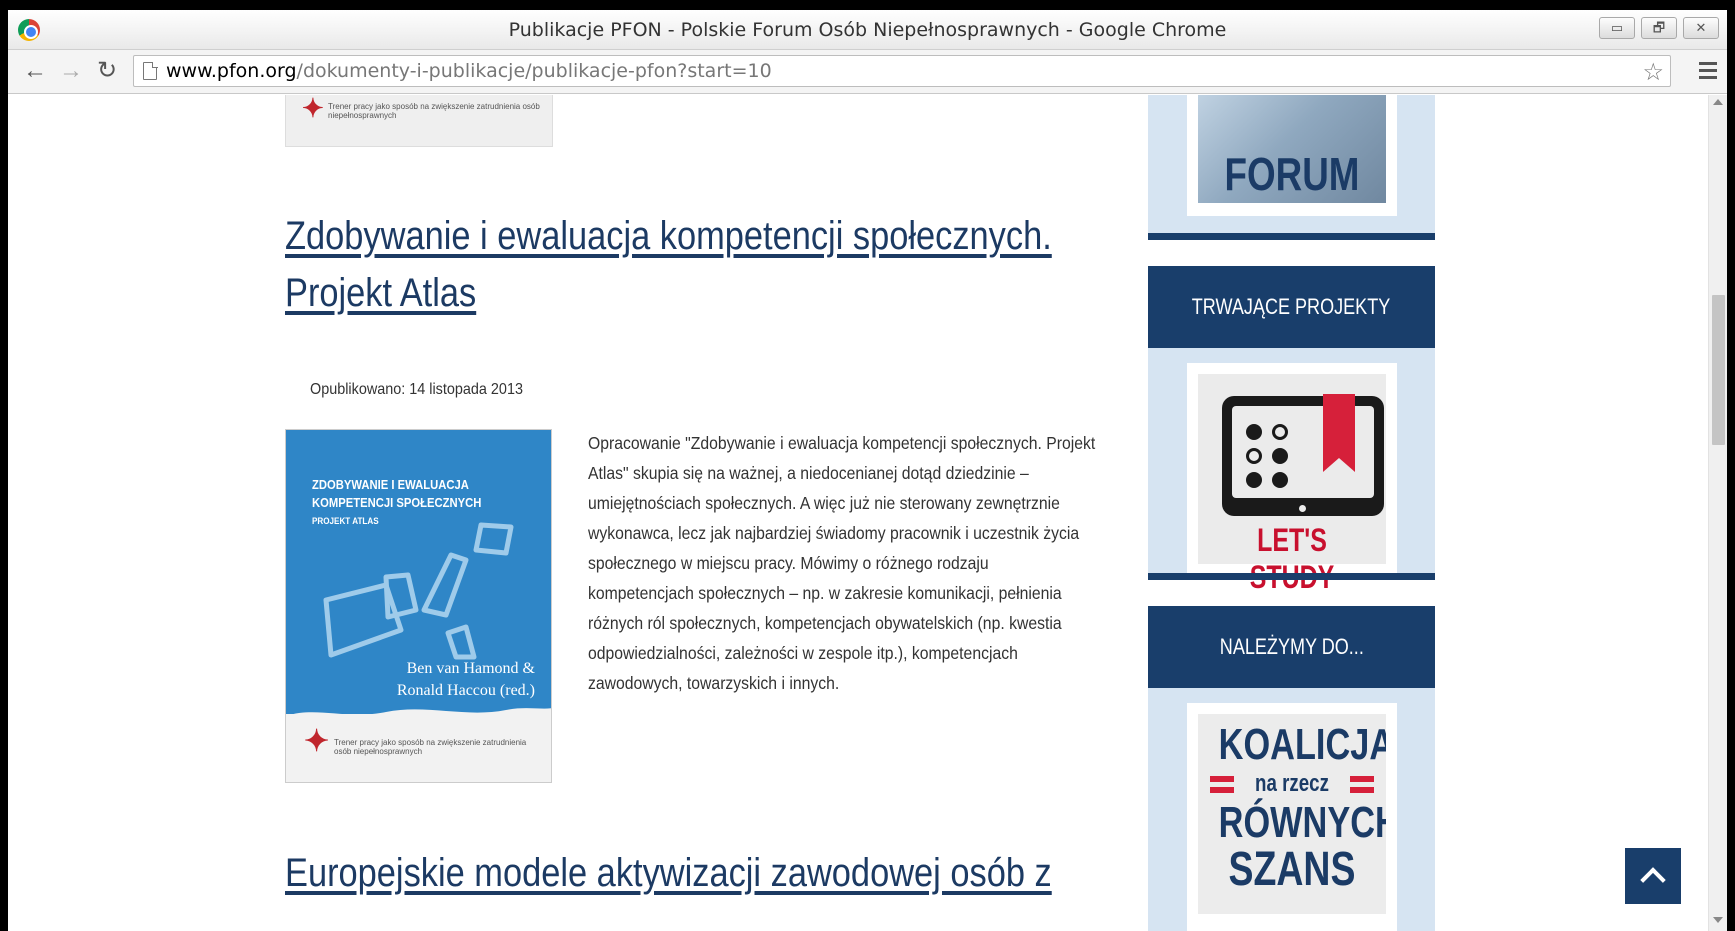 The height and width of the screenshot is (931, 1735). I want to click on cover-title-line2: KOMPETENCJI SPOŁECZNYCH, so click(397, 503).